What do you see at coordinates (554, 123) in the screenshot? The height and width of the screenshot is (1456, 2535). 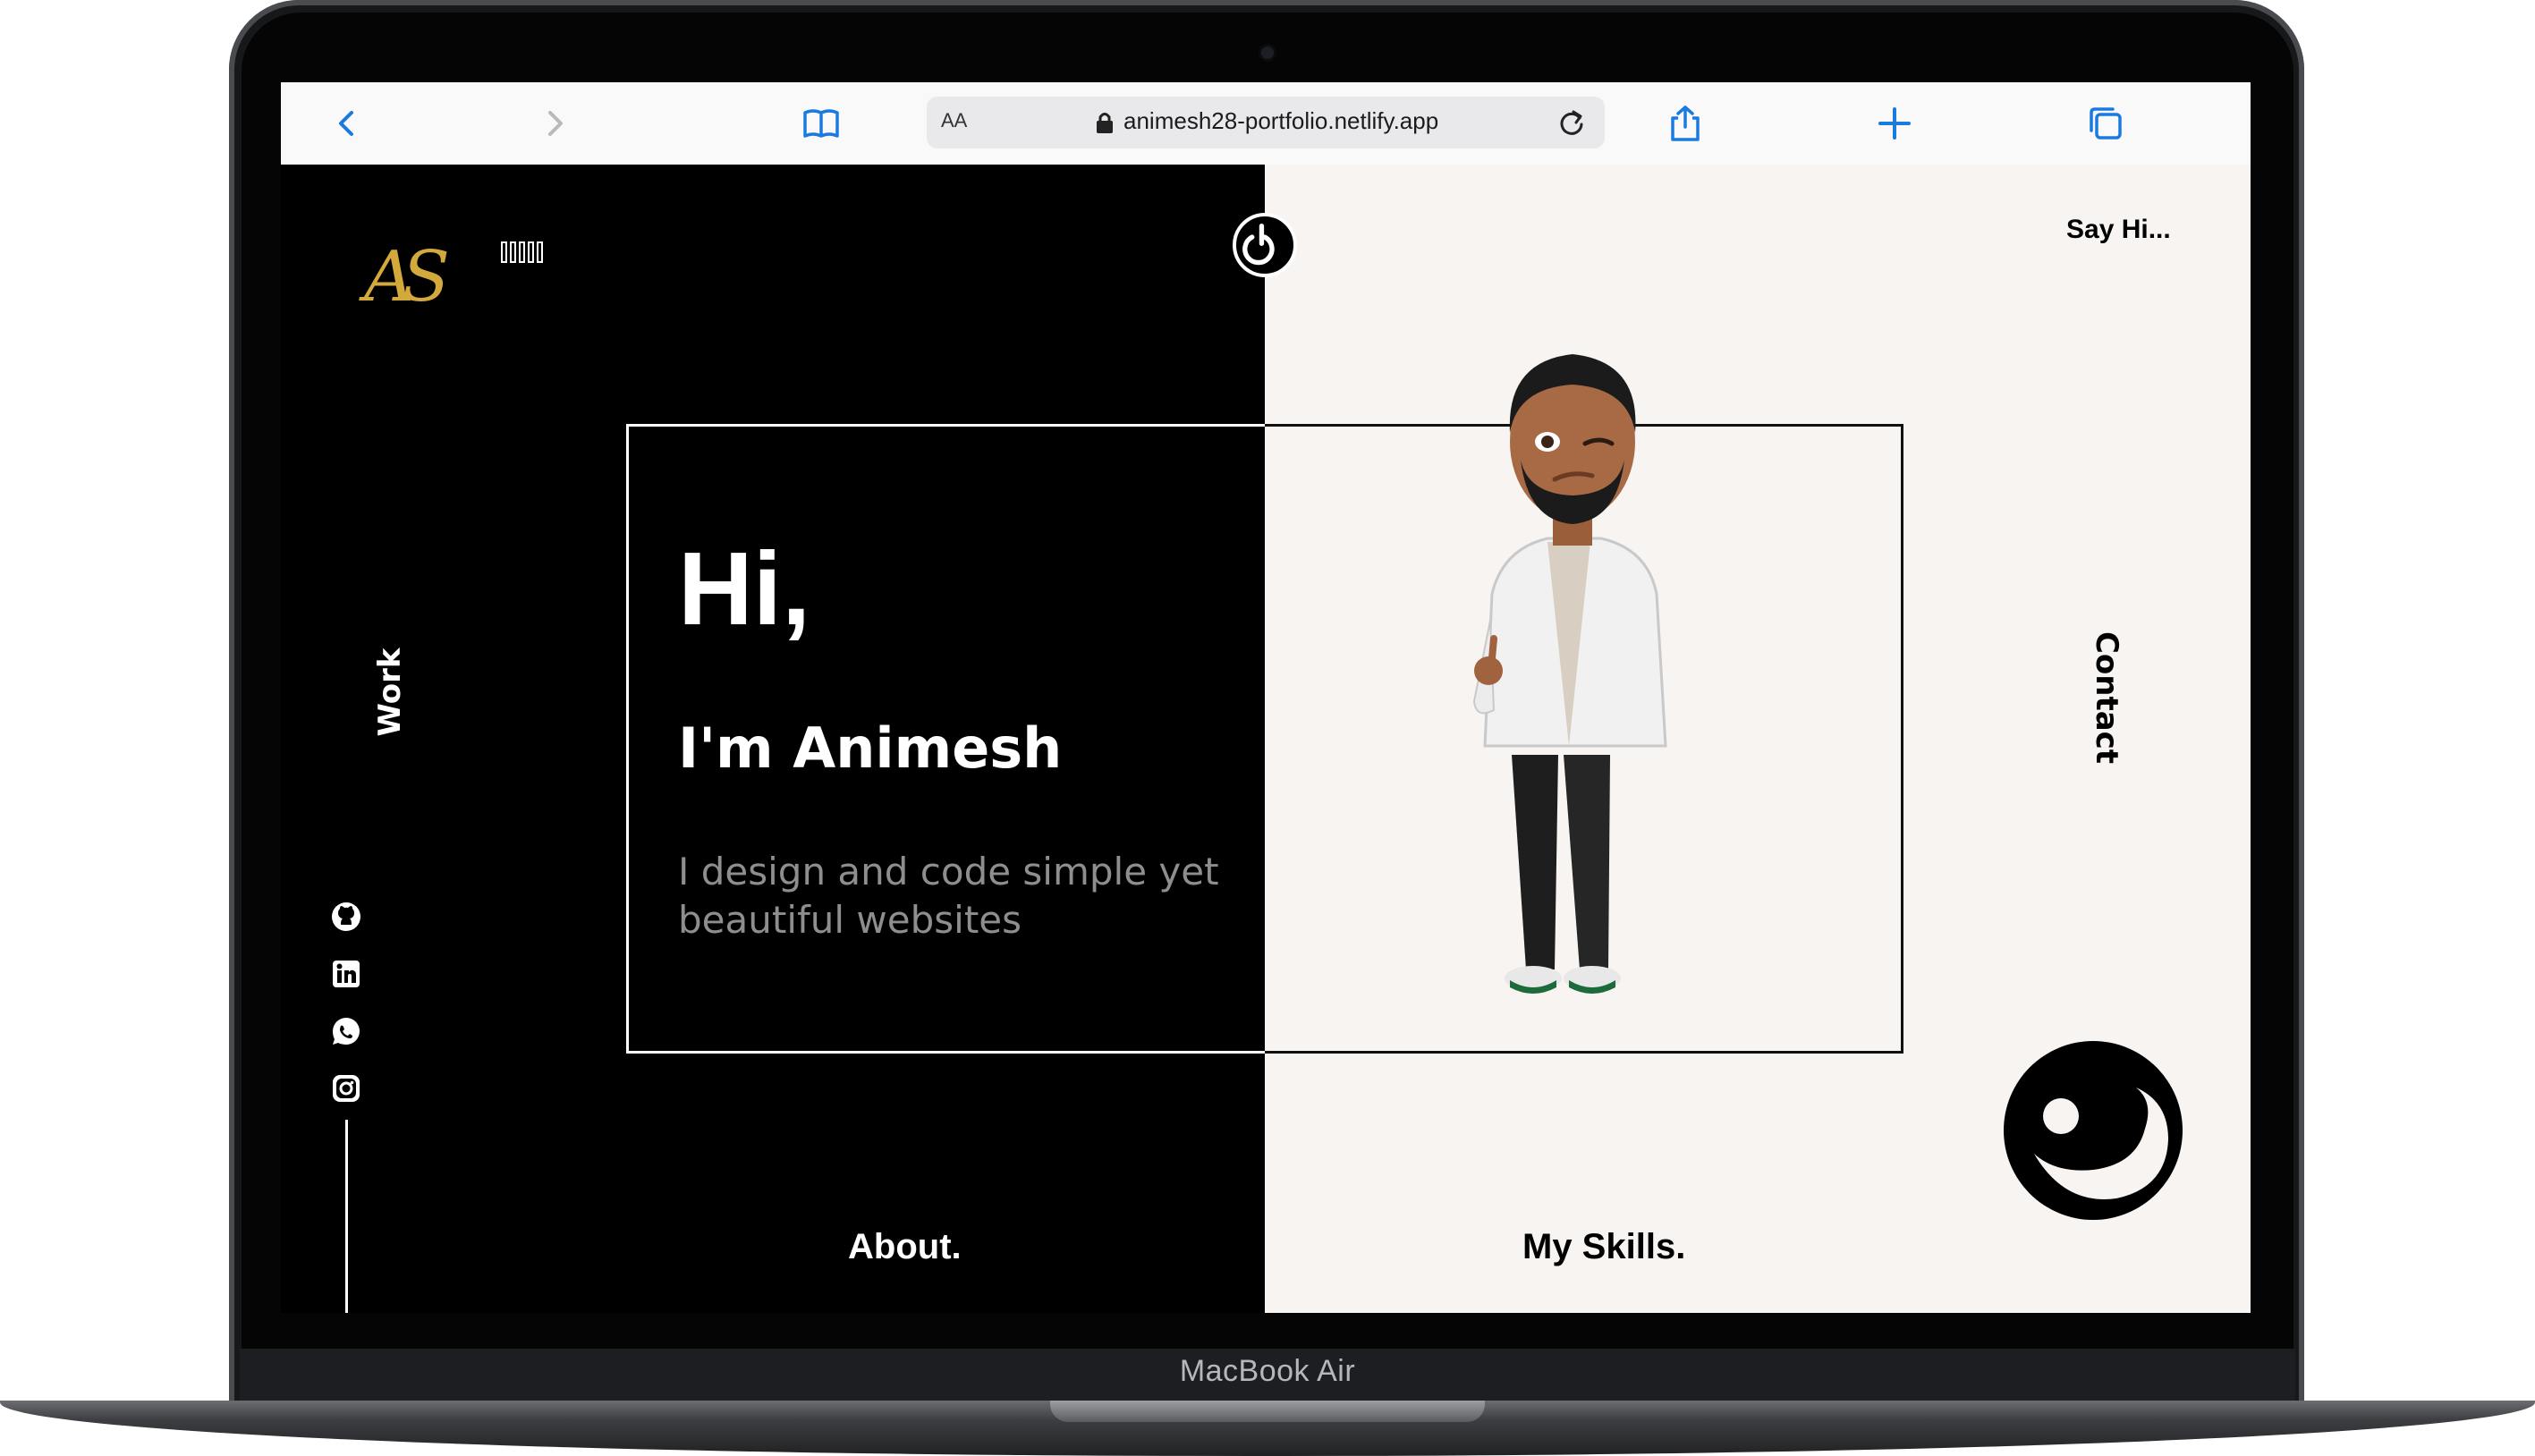 I see `forward-icon` at bounding box center [554, 123].